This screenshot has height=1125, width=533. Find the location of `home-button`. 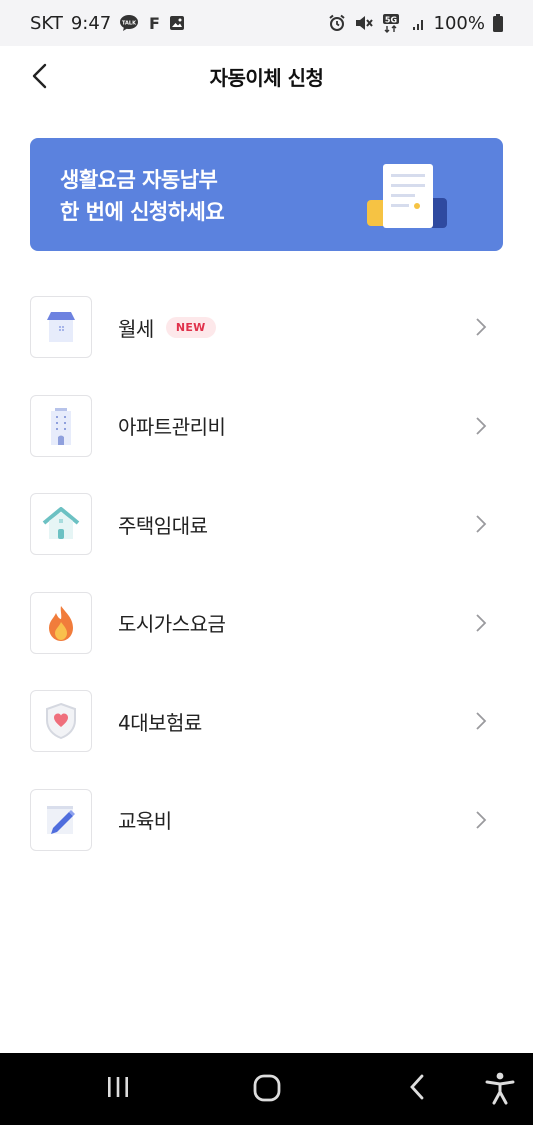

home-button is located at coordinates (267, 1088).